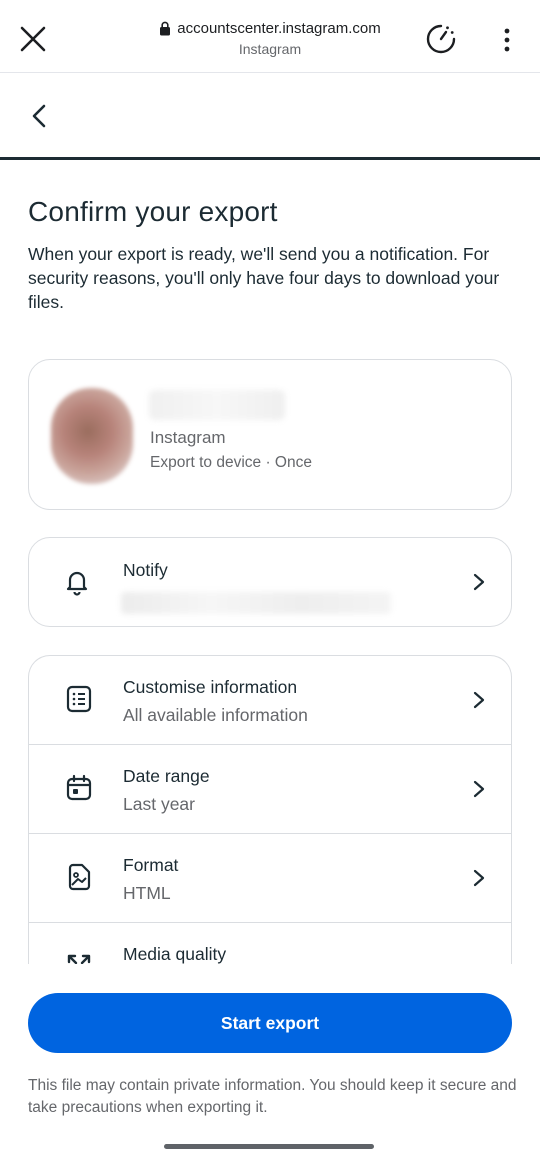 The height and width of the screenshot is (1161, 540). Describe the element at coordinates (507, 40) in the screenshot. I see `more-options-icon` at that location.